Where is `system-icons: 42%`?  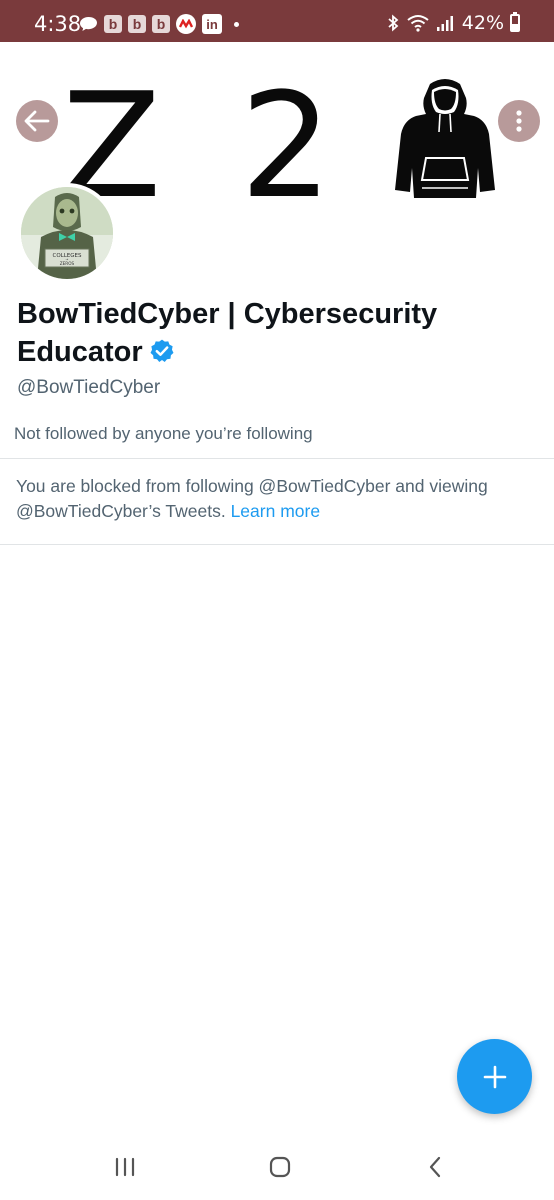
system-icons: 42% is located at coordinates (453, 23).